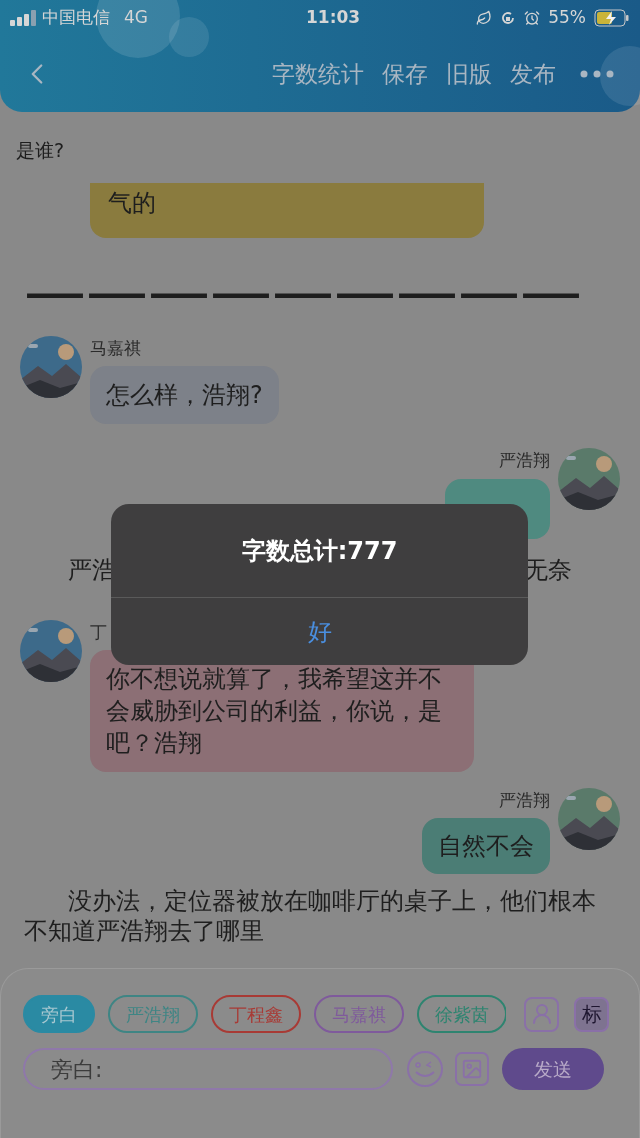 This screenshot has width=640, height=1138. I want to click on more-icon, so click(597, 74).